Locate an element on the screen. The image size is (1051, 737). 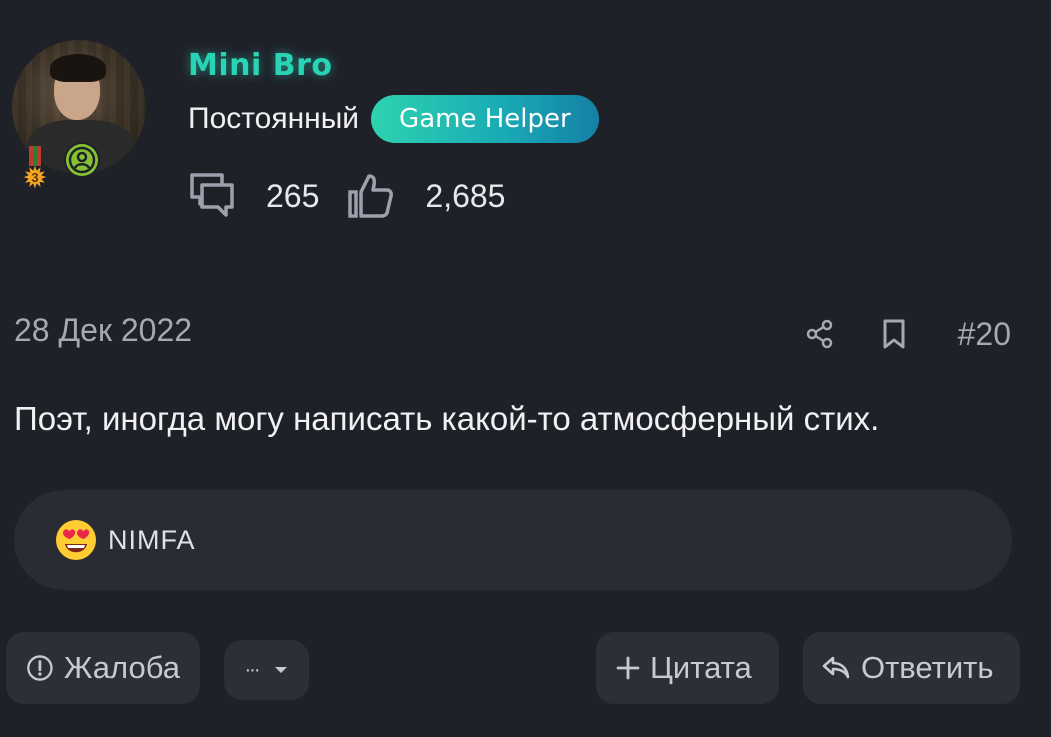
username: Mini Bro is located at coordinates (260, 65).